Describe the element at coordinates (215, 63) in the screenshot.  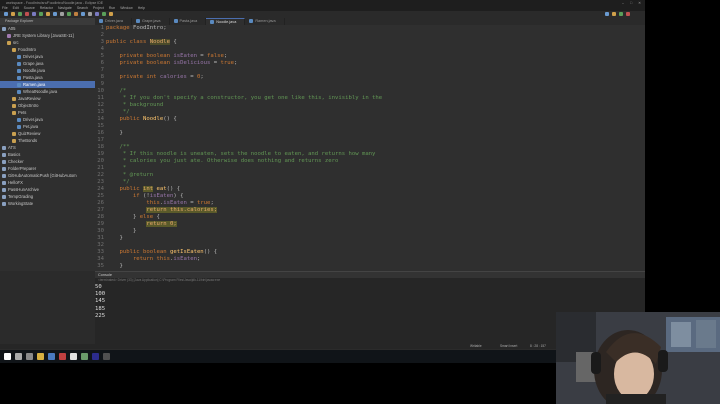
I see `code-token: =` at that location.